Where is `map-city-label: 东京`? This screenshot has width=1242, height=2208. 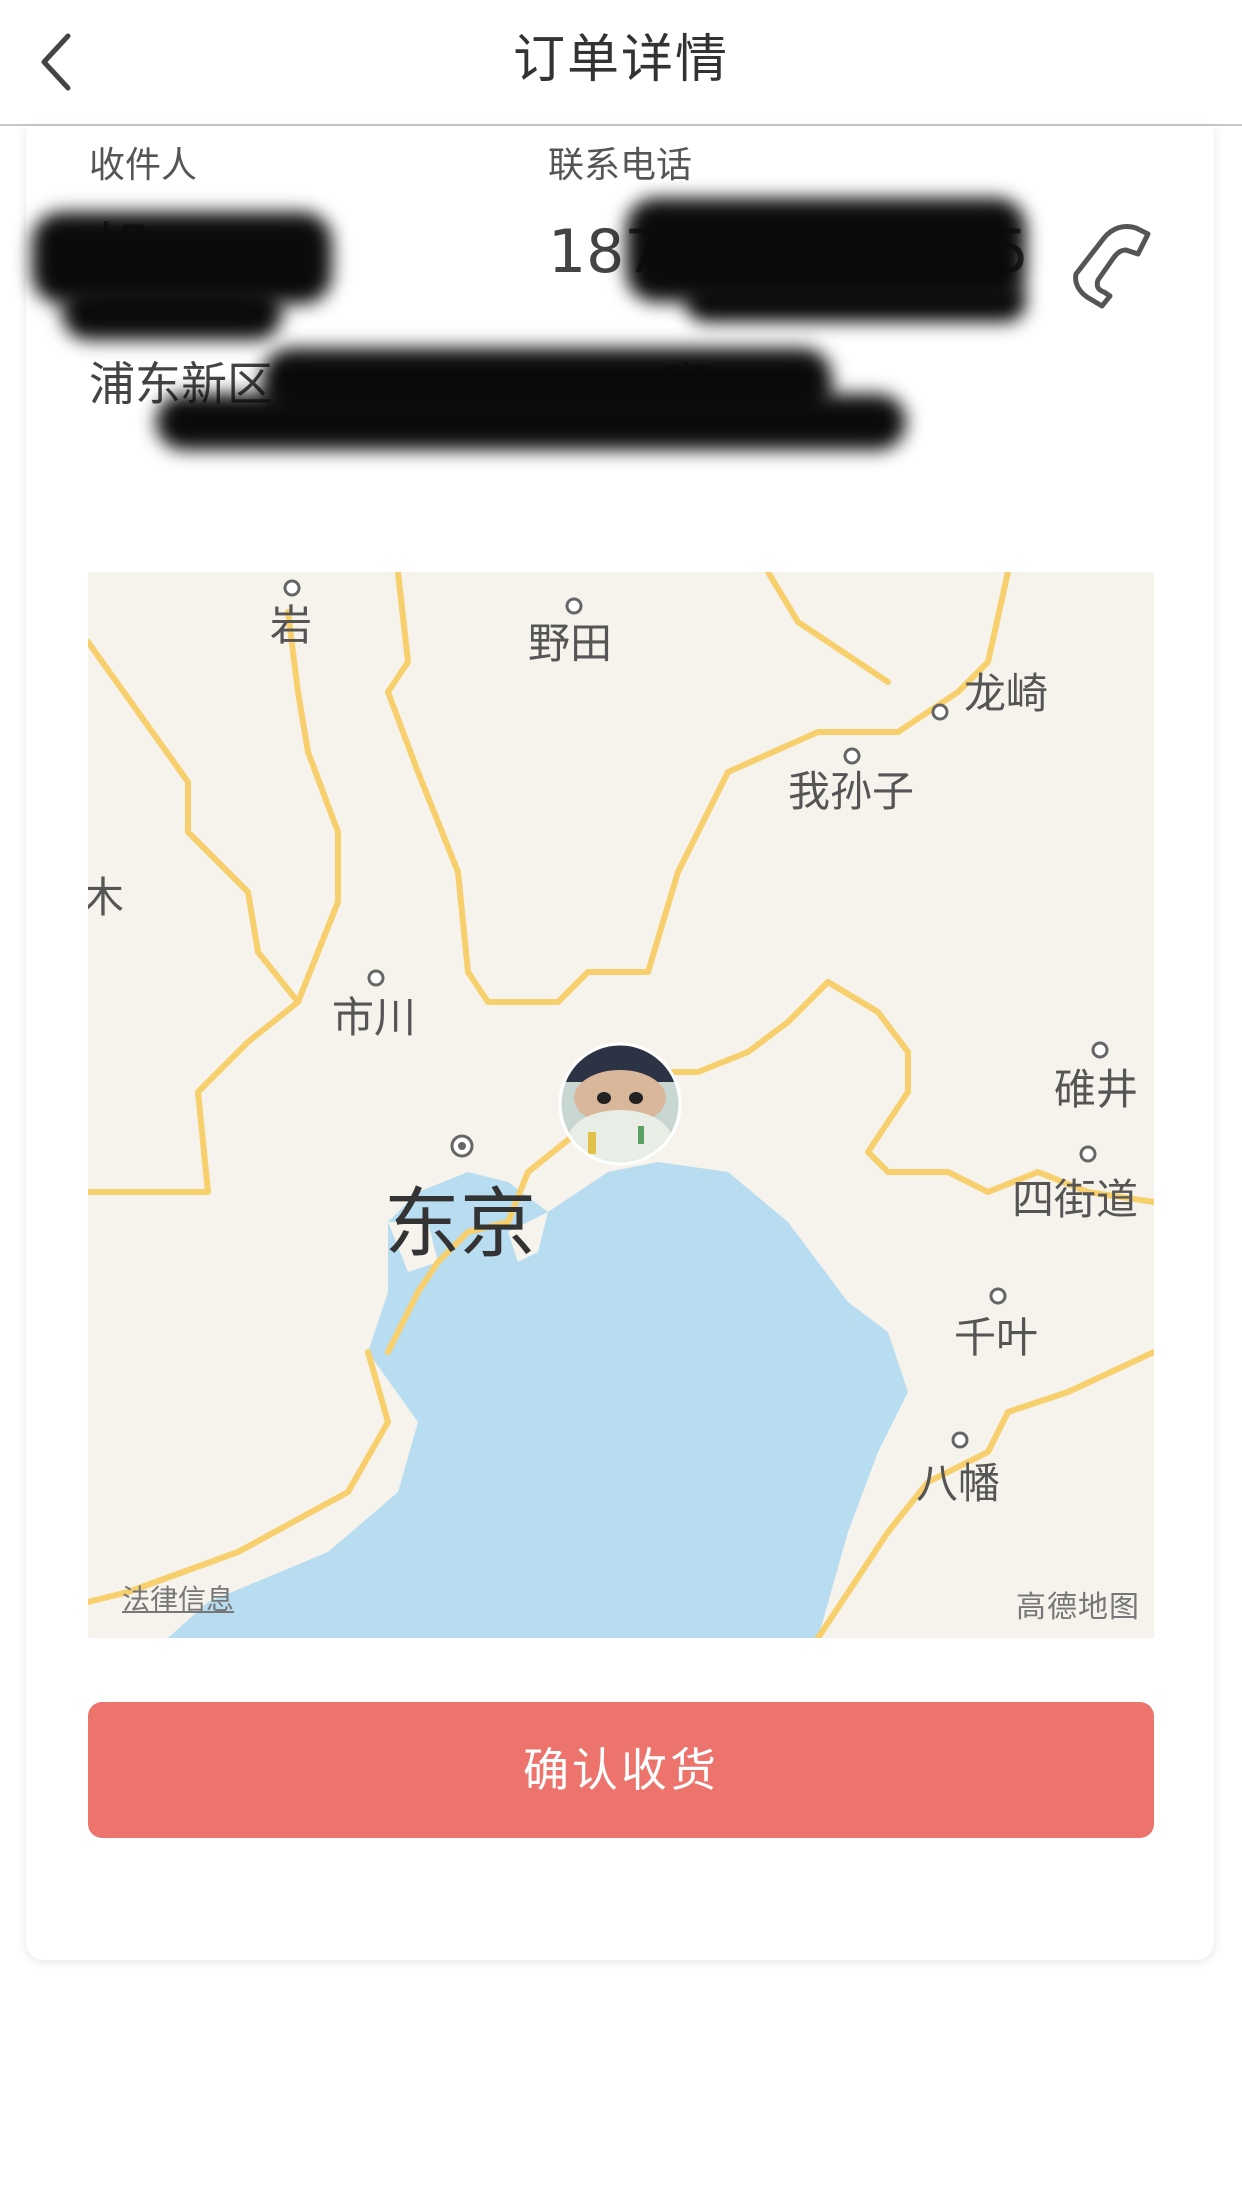
map-city-label: 东京 is located at coordinates (460, 1223).